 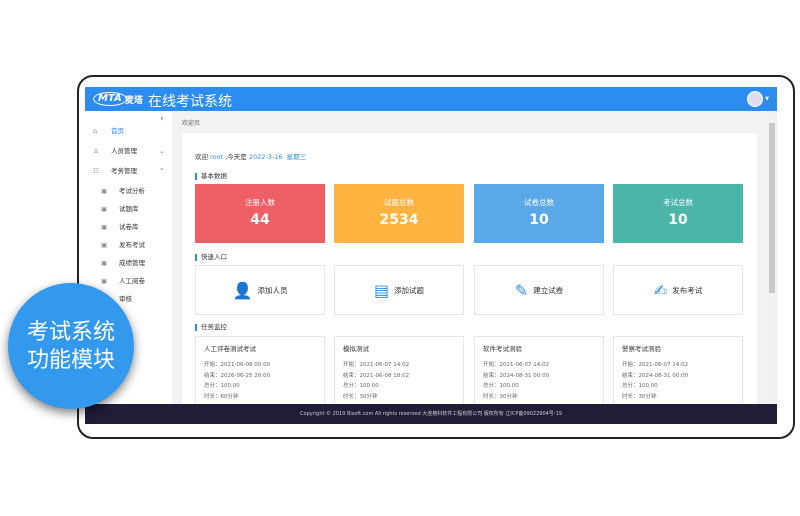 What do you see at coordinates (230, 349) in the screenshot?
I see `task-title: 人工评卷测试考试` at bounding box center [230, 349].